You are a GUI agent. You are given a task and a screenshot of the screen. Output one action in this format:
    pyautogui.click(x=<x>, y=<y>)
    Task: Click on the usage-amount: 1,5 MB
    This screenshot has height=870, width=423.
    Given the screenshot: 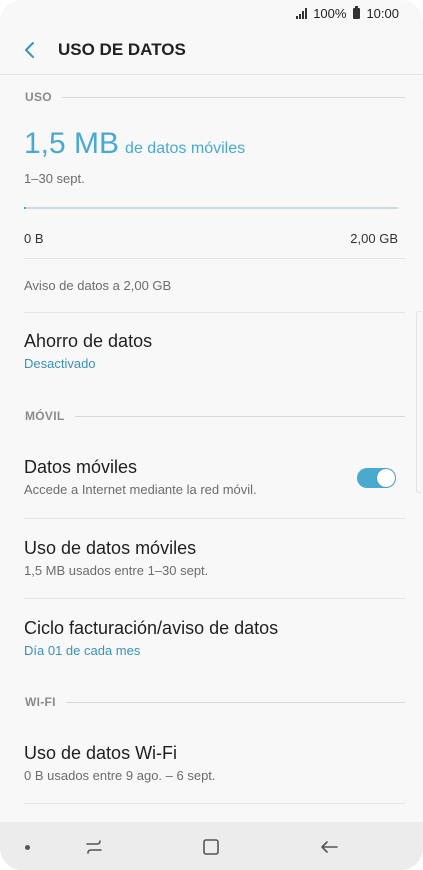 What is the action you would take?
    pyautogui.click(x=72, y=143)
    